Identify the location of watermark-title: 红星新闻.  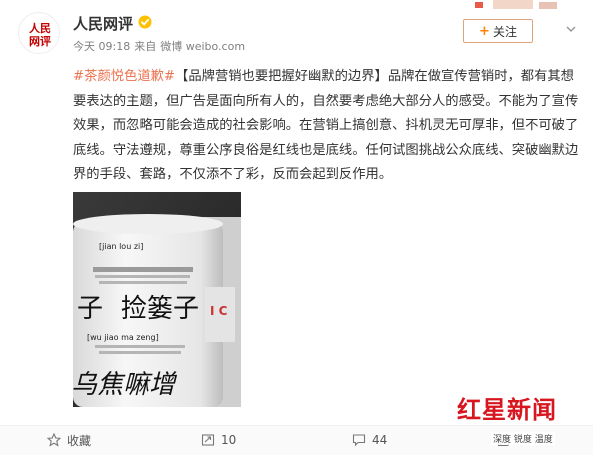
(507, 409).